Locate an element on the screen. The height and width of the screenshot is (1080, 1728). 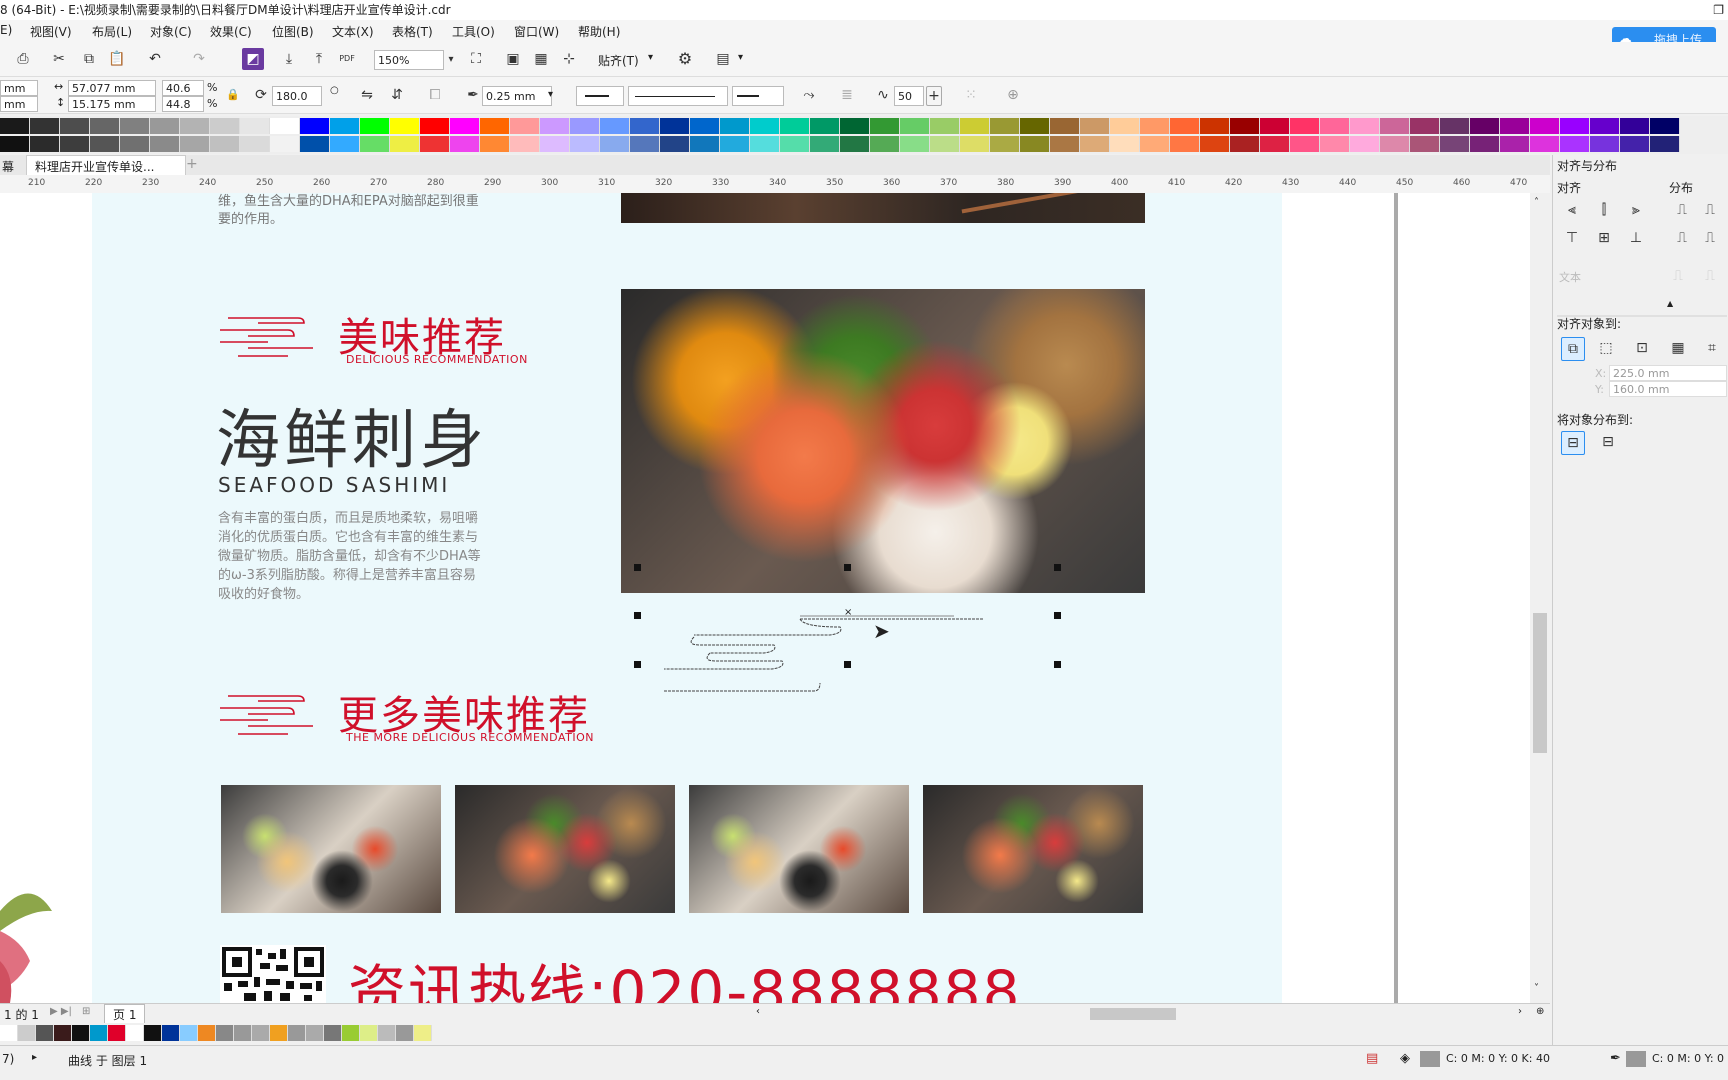
play-icon: ▸ is located at coordinates (34, 1057).